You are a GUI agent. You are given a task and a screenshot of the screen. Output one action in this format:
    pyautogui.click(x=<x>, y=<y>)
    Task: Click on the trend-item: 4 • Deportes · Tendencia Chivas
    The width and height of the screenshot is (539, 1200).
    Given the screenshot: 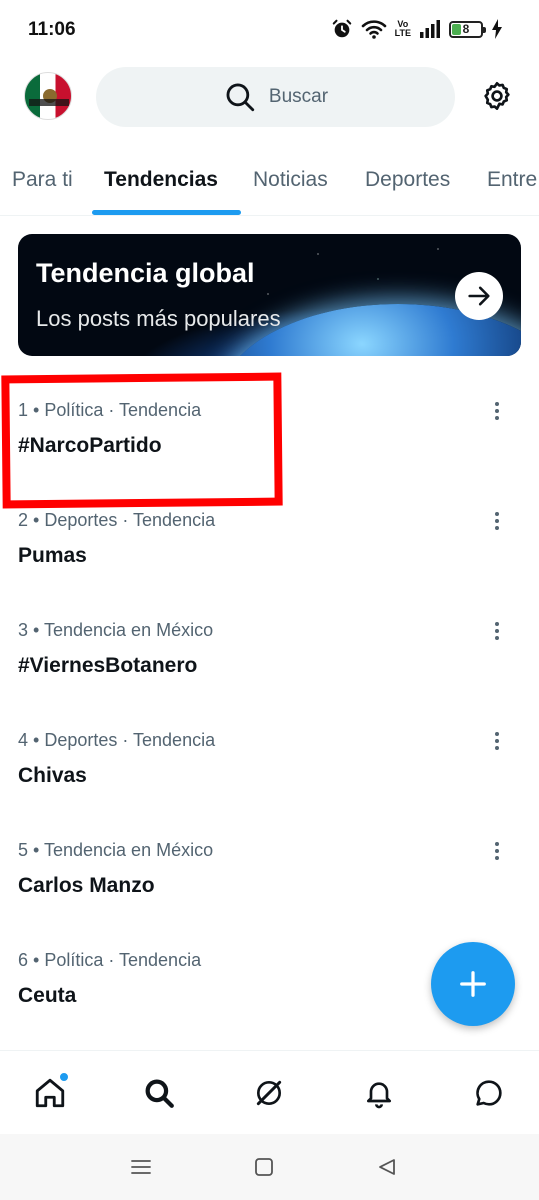 What is the action you would take?
    pyautogui.click(x=269, y=785)
    